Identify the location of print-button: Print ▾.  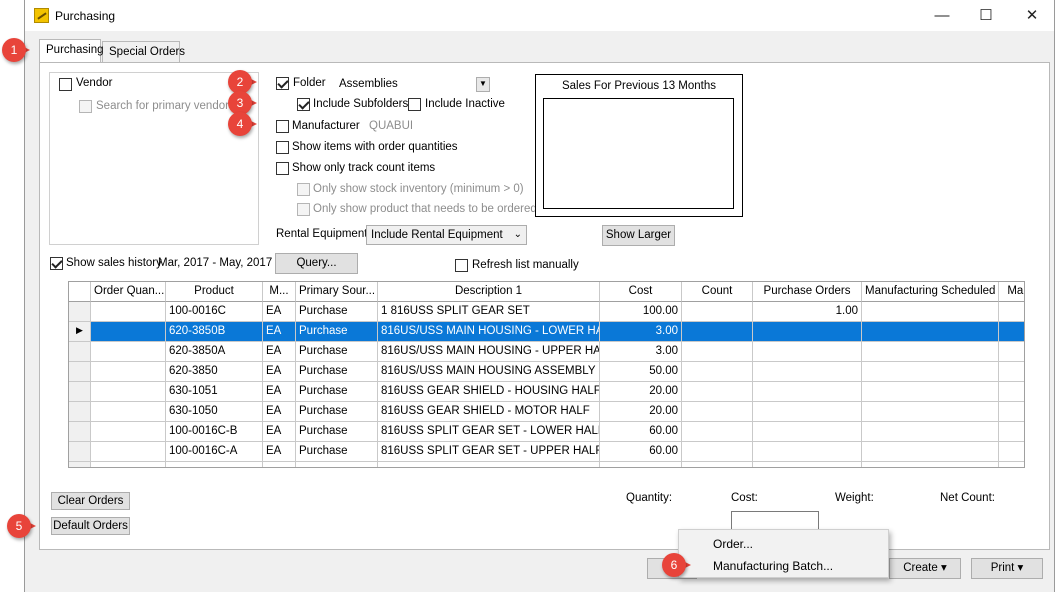
(1007, 568).